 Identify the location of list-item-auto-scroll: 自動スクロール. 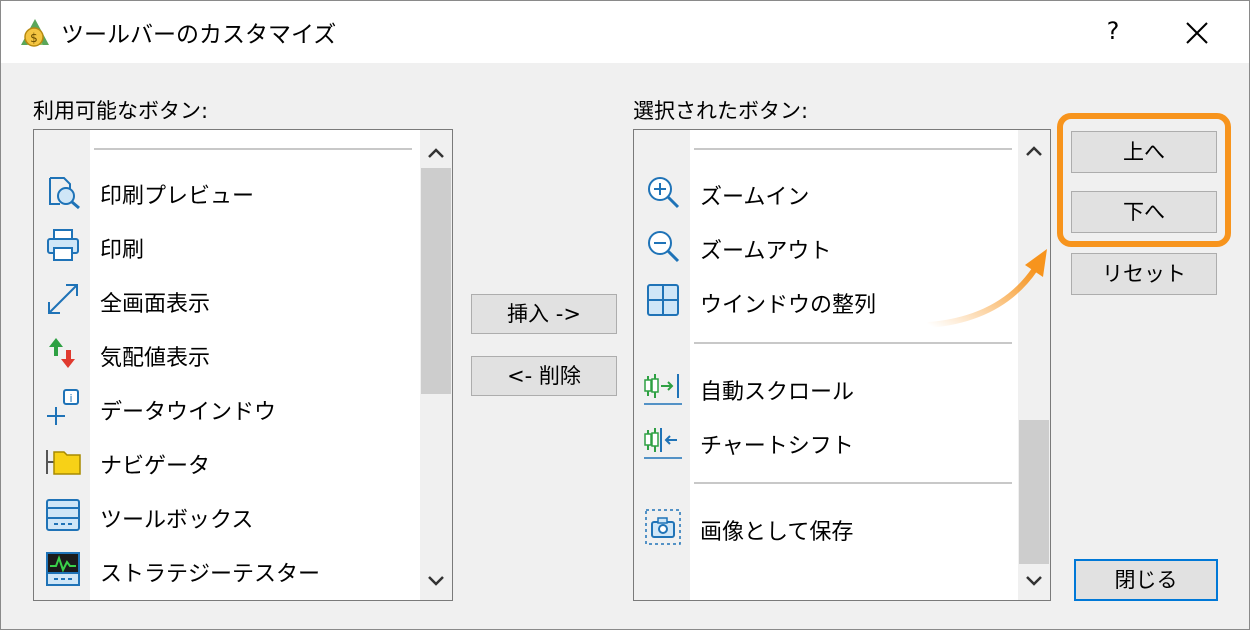
(824, 387).